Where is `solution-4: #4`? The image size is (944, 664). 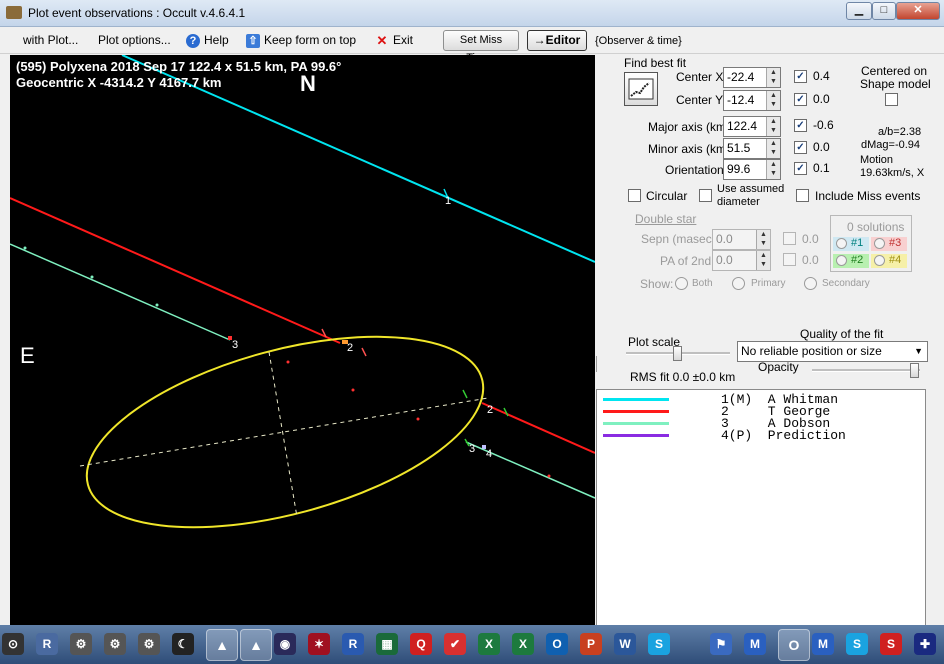 solution-4: #4 is located at coordinates (889, 261).